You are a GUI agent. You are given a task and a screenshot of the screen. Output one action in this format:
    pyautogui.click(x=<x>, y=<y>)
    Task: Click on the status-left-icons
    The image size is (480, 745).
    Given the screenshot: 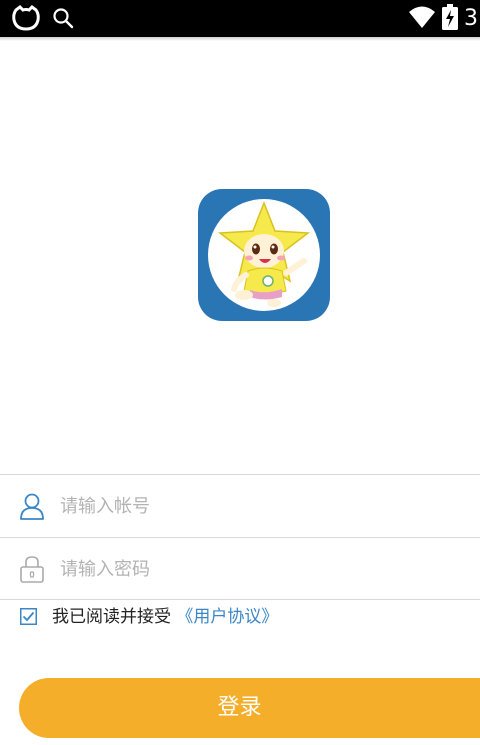 What is the action you would take?
    pyautogui.click(x=43, y=20)
    